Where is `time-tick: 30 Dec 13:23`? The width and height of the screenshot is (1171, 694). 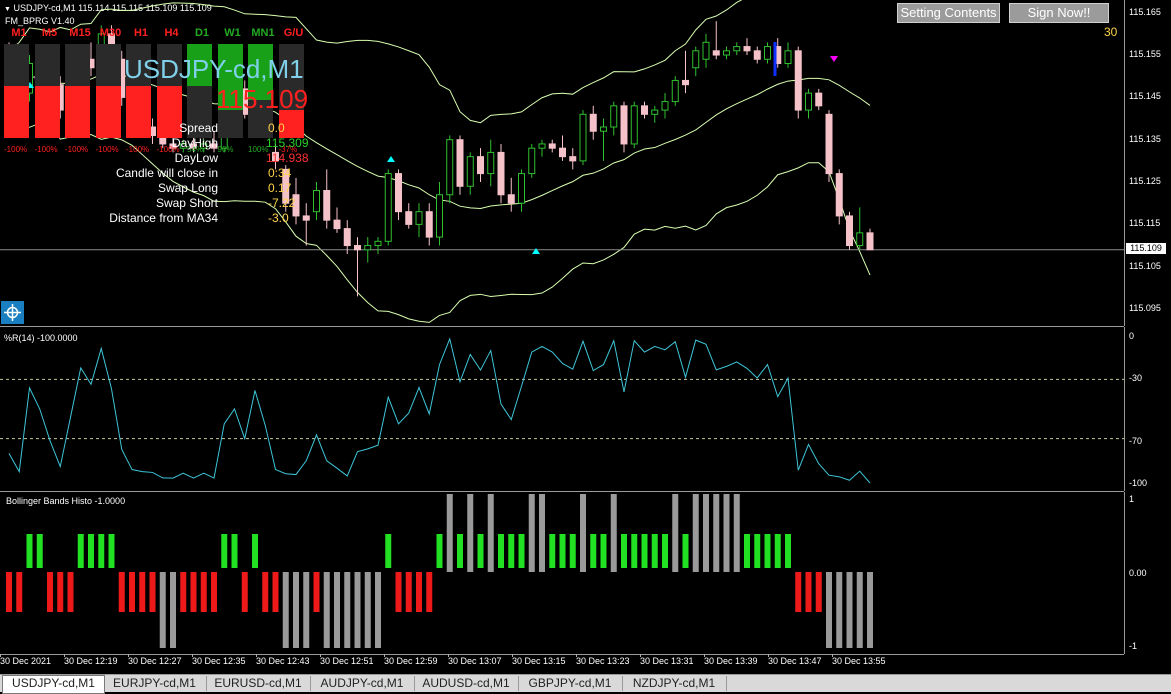
time-tick: 30 Dec 13:23 is located at coordinates (603, 661).